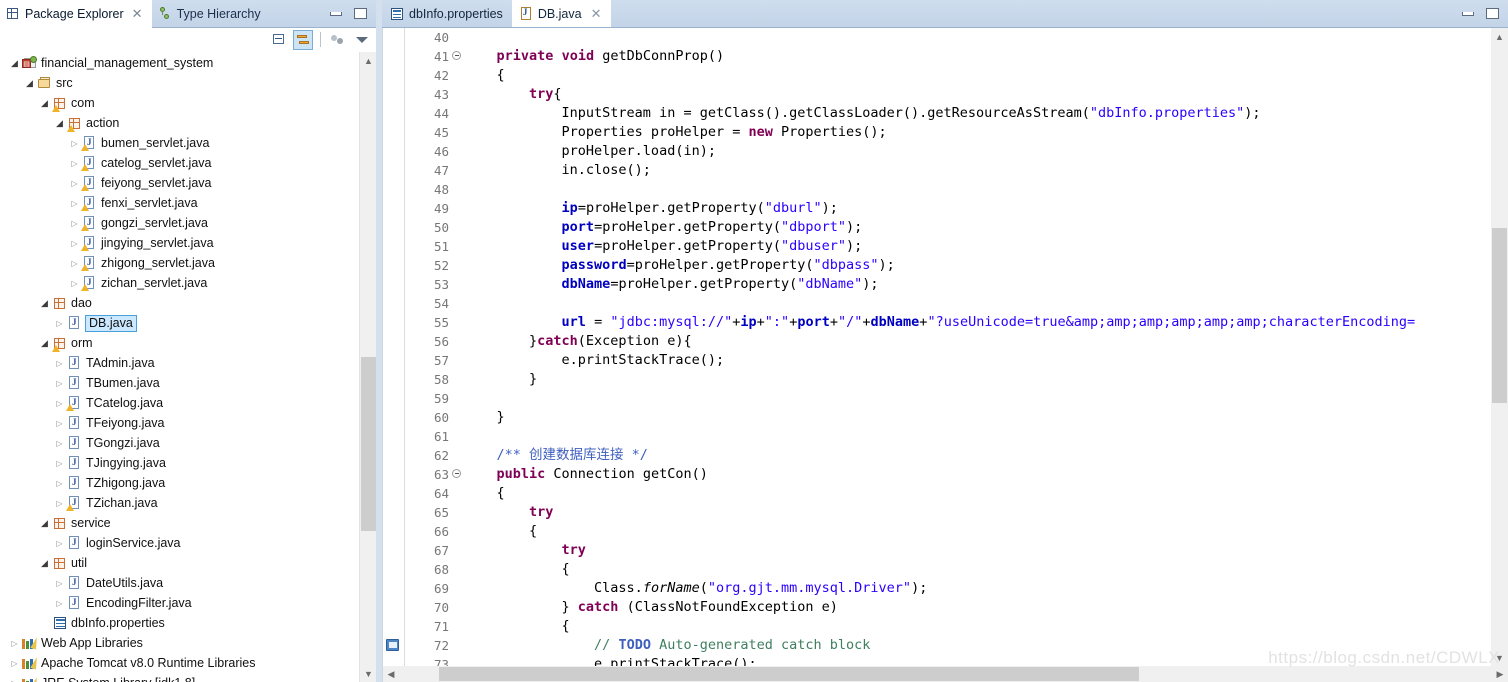 The width and height of the screenshot is (1508, 682). What do you see at coordinates (179, 283) in the screenshot?
I see `tree-item: zichan_servlet.java` at bounding box center [179, 283].